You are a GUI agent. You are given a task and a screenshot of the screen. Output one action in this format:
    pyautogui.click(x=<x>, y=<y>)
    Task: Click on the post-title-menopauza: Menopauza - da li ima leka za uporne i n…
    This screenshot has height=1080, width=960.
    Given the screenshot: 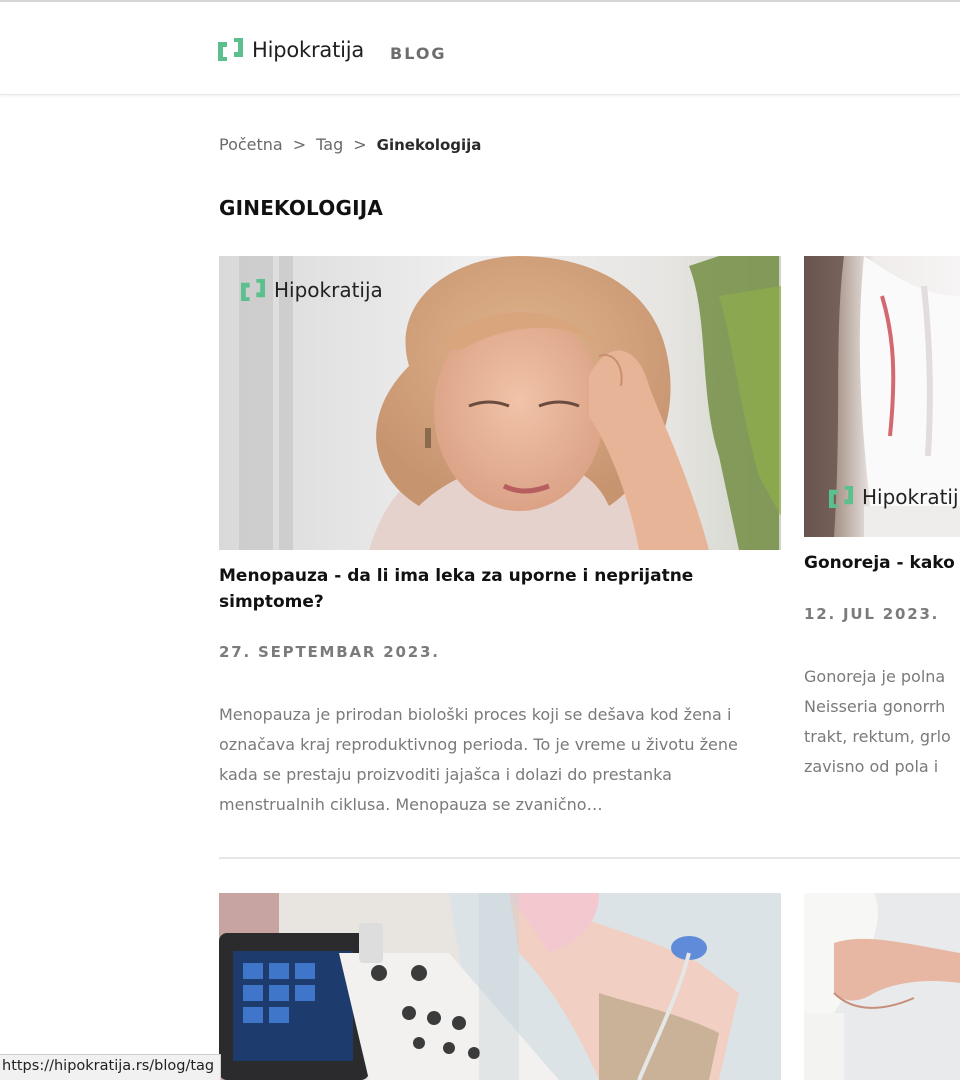 What is the action you would take?
    pyautogui.click(x=489, y=589)
    